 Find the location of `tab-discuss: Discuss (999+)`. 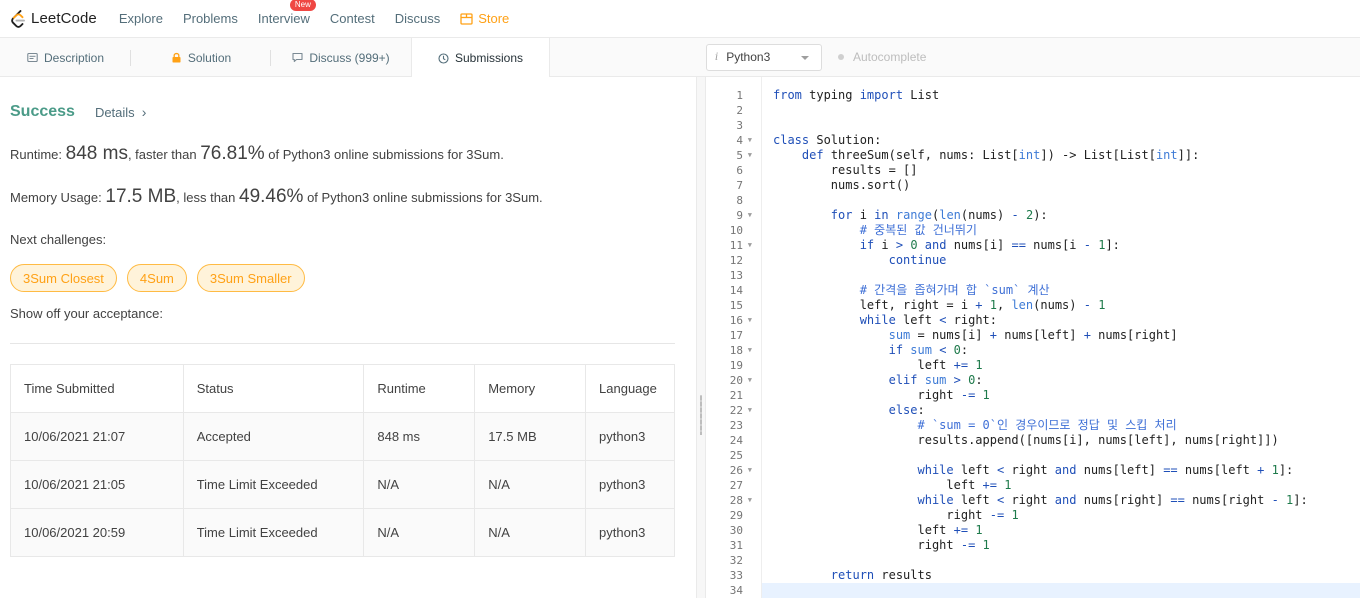

tab-discuss: Discuss (999+) is located at coordinates (341, 57).